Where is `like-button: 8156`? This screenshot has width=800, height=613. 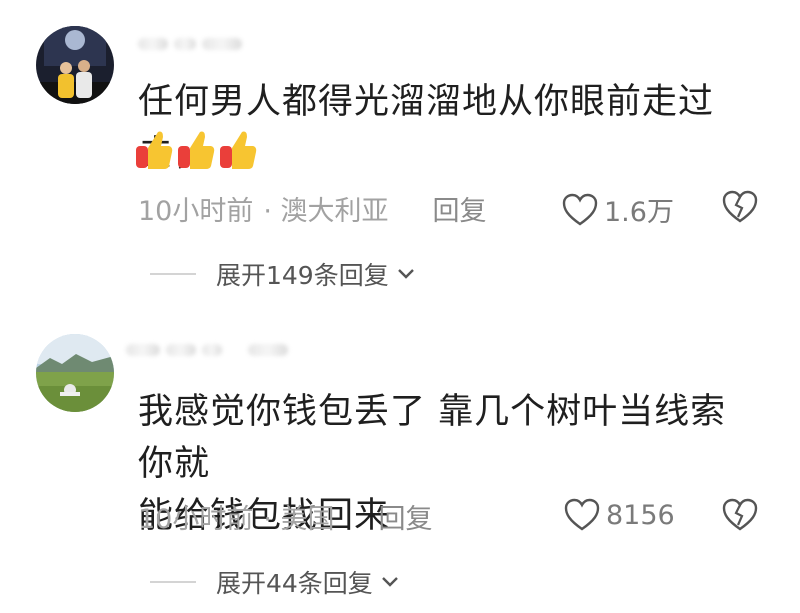 like-button: 8156 is located at coordinates (619, 515).